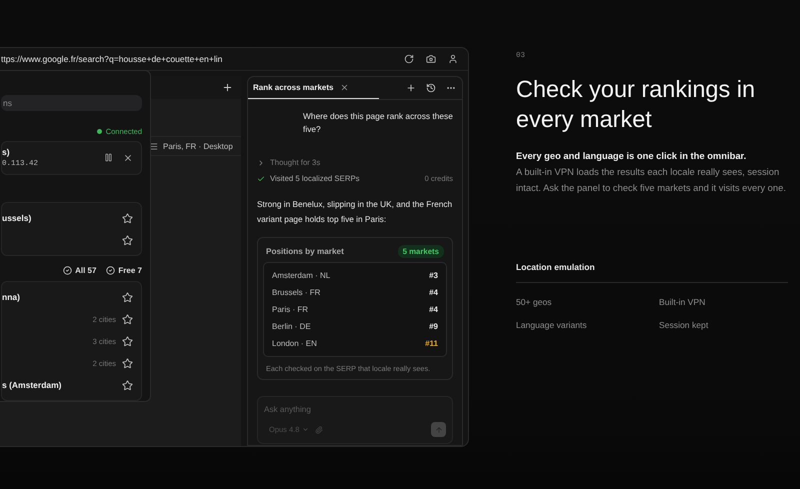 The image size is (800, 489). Describe the element at coordinates (71, 103) in the screenshot. I see `search-field: ns` at that location.